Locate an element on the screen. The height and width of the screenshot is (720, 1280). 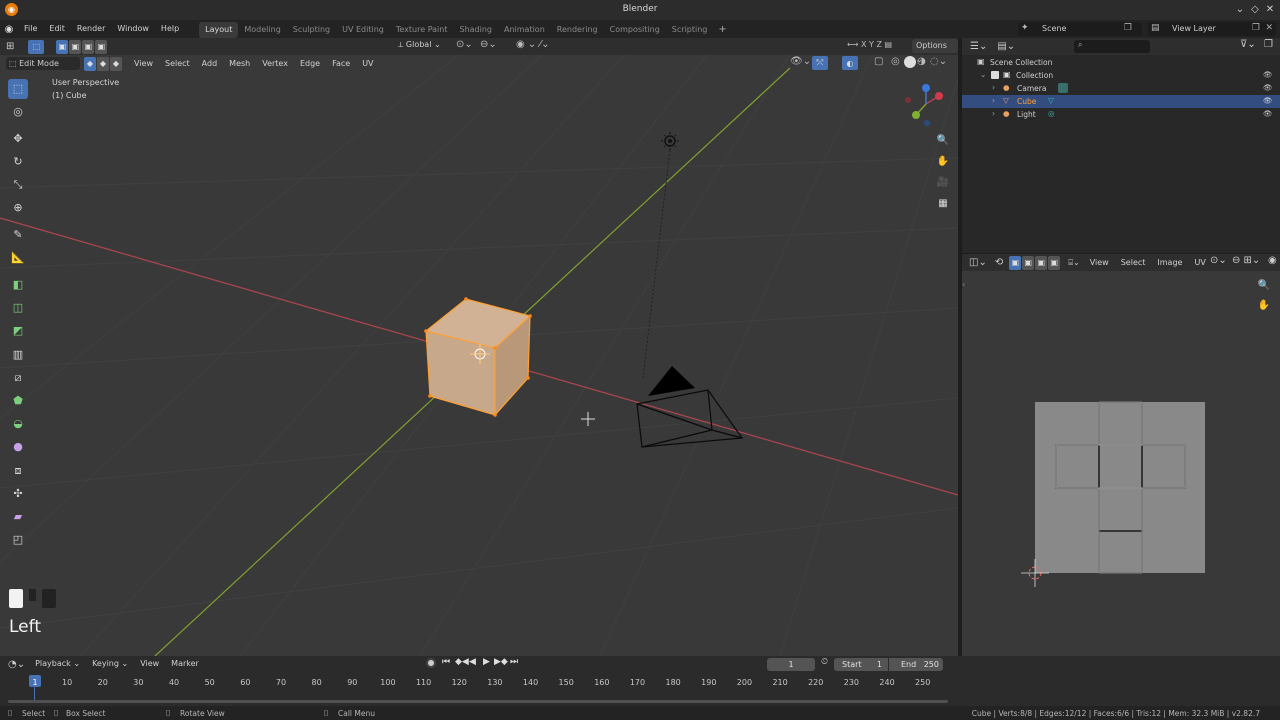
select-mode-new-icon: ▣ is located at coordinates (62, 46).